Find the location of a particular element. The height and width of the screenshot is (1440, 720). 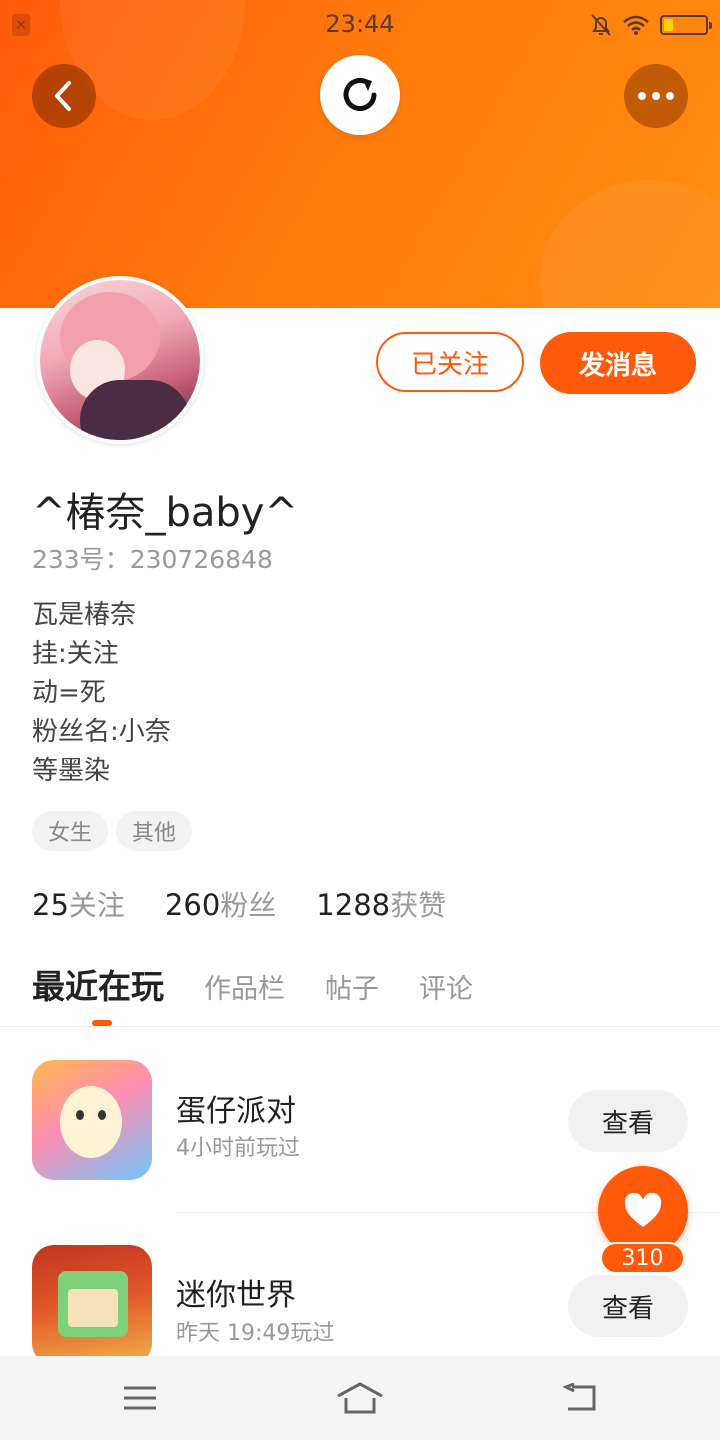

refresh-icon is located at coordinates (360, 94).